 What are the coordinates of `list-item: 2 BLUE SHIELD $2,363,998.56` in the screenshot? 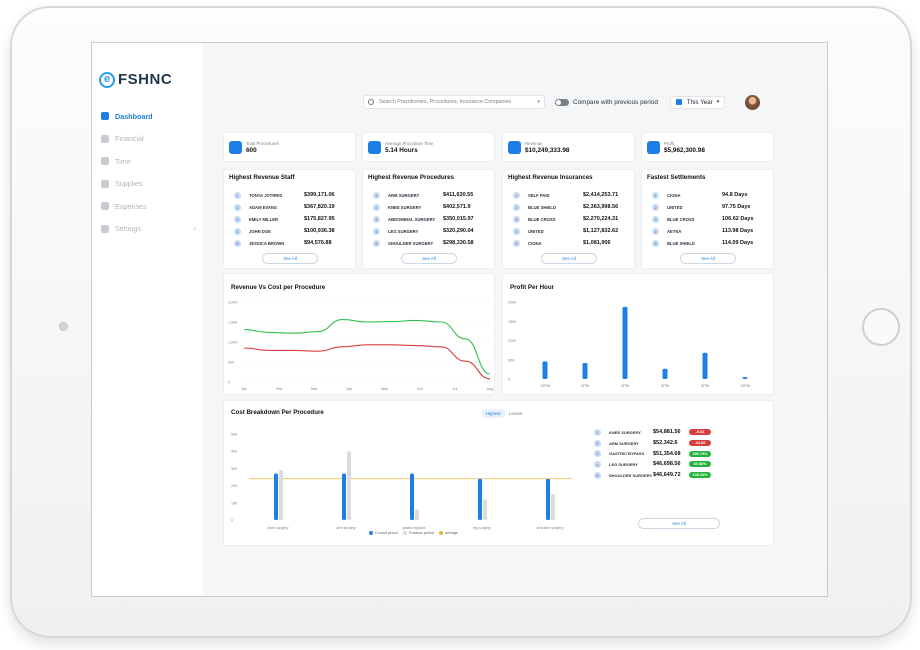 It's located at (568, 207).